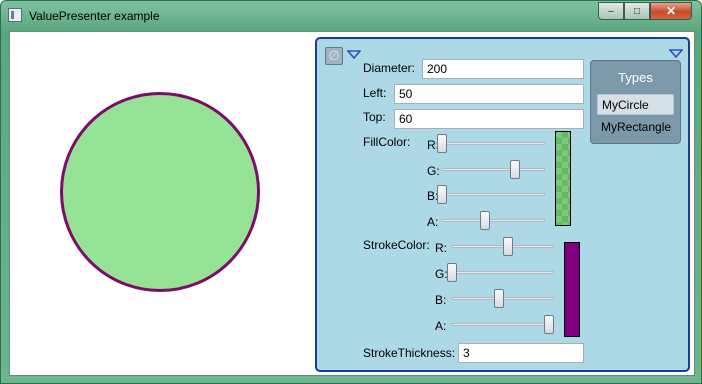  Describe the element at coordinates (491, 144) in the screenshot. I see `fill-r-slider` at that location.